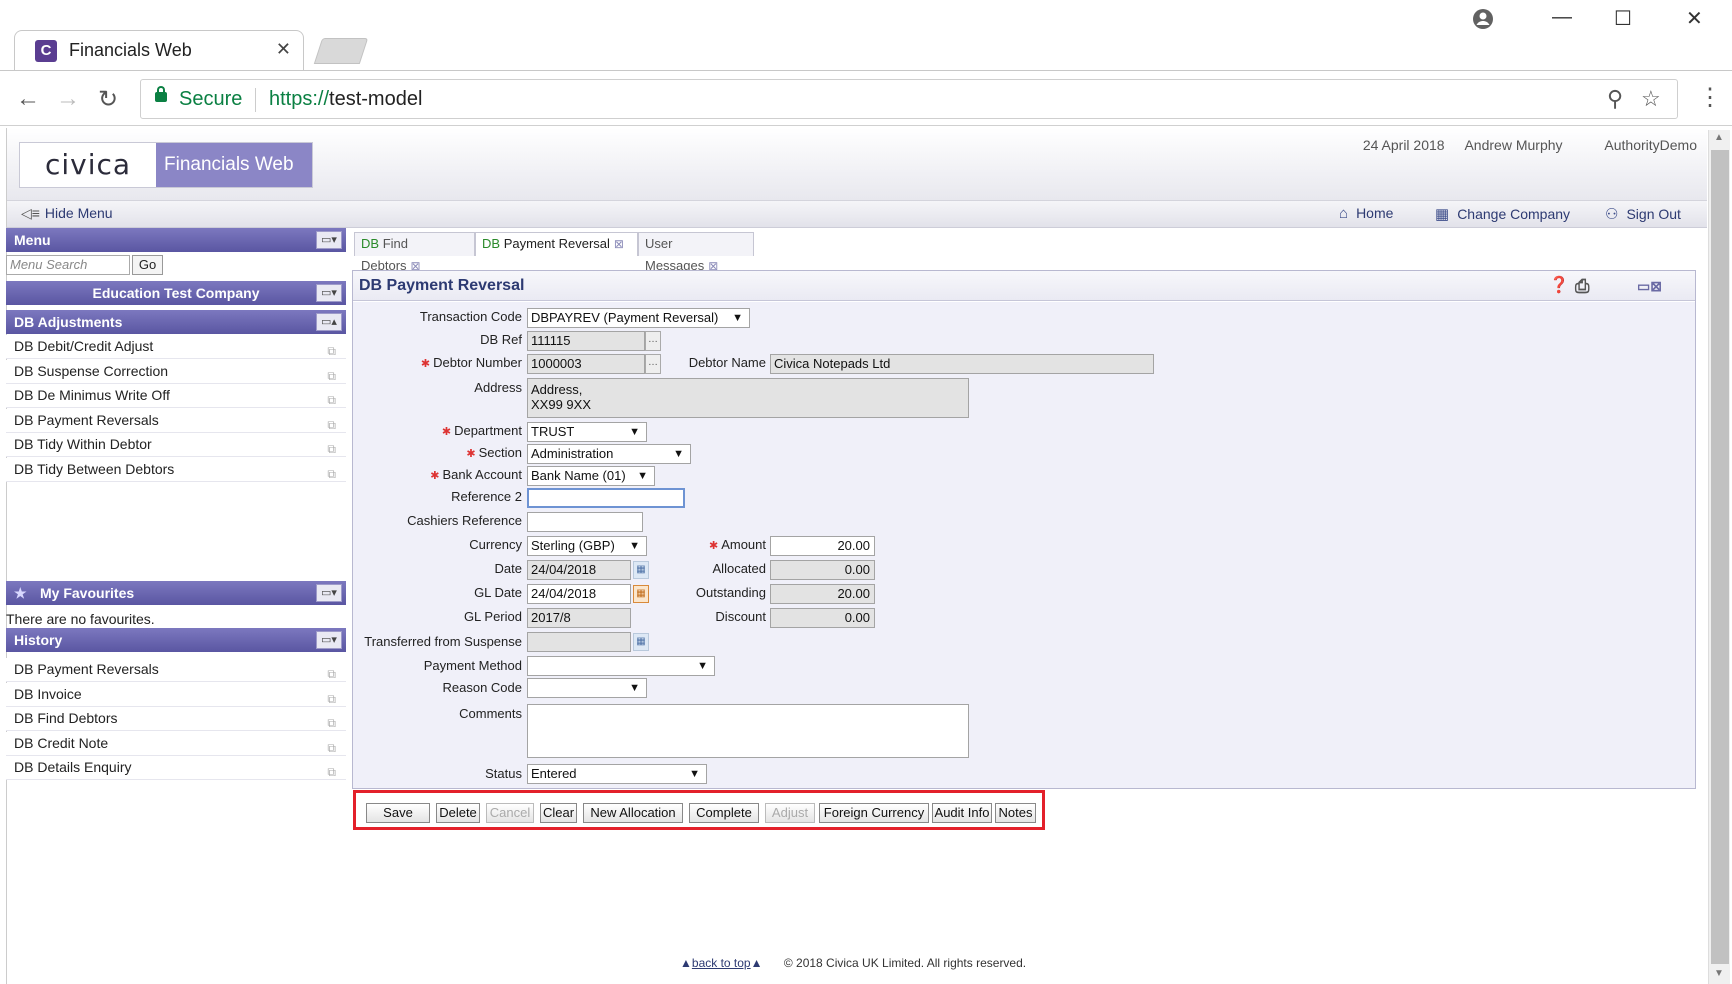 The width and height of the screenshot is (1732, 984). Describe the element at coordinates (176, 640) in the screenshot. I see `history-header: History ▭▾` at that location.